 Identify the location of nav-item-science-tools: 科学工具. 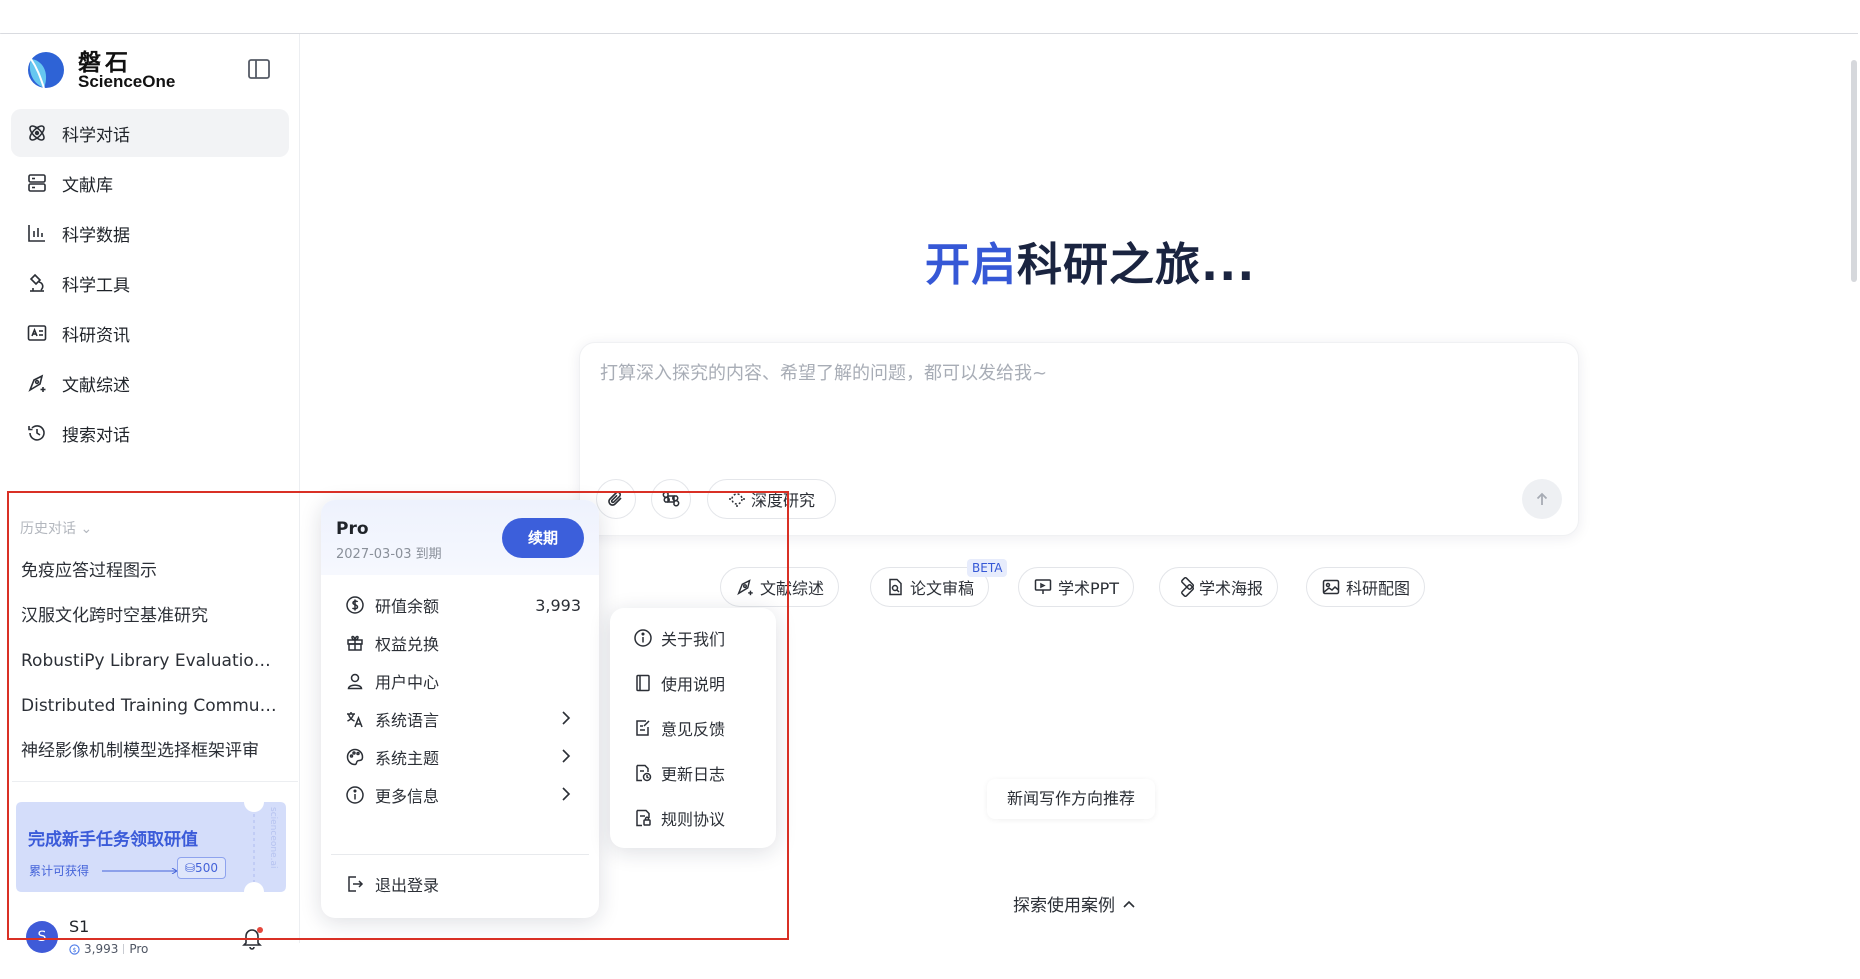
(150, 283).